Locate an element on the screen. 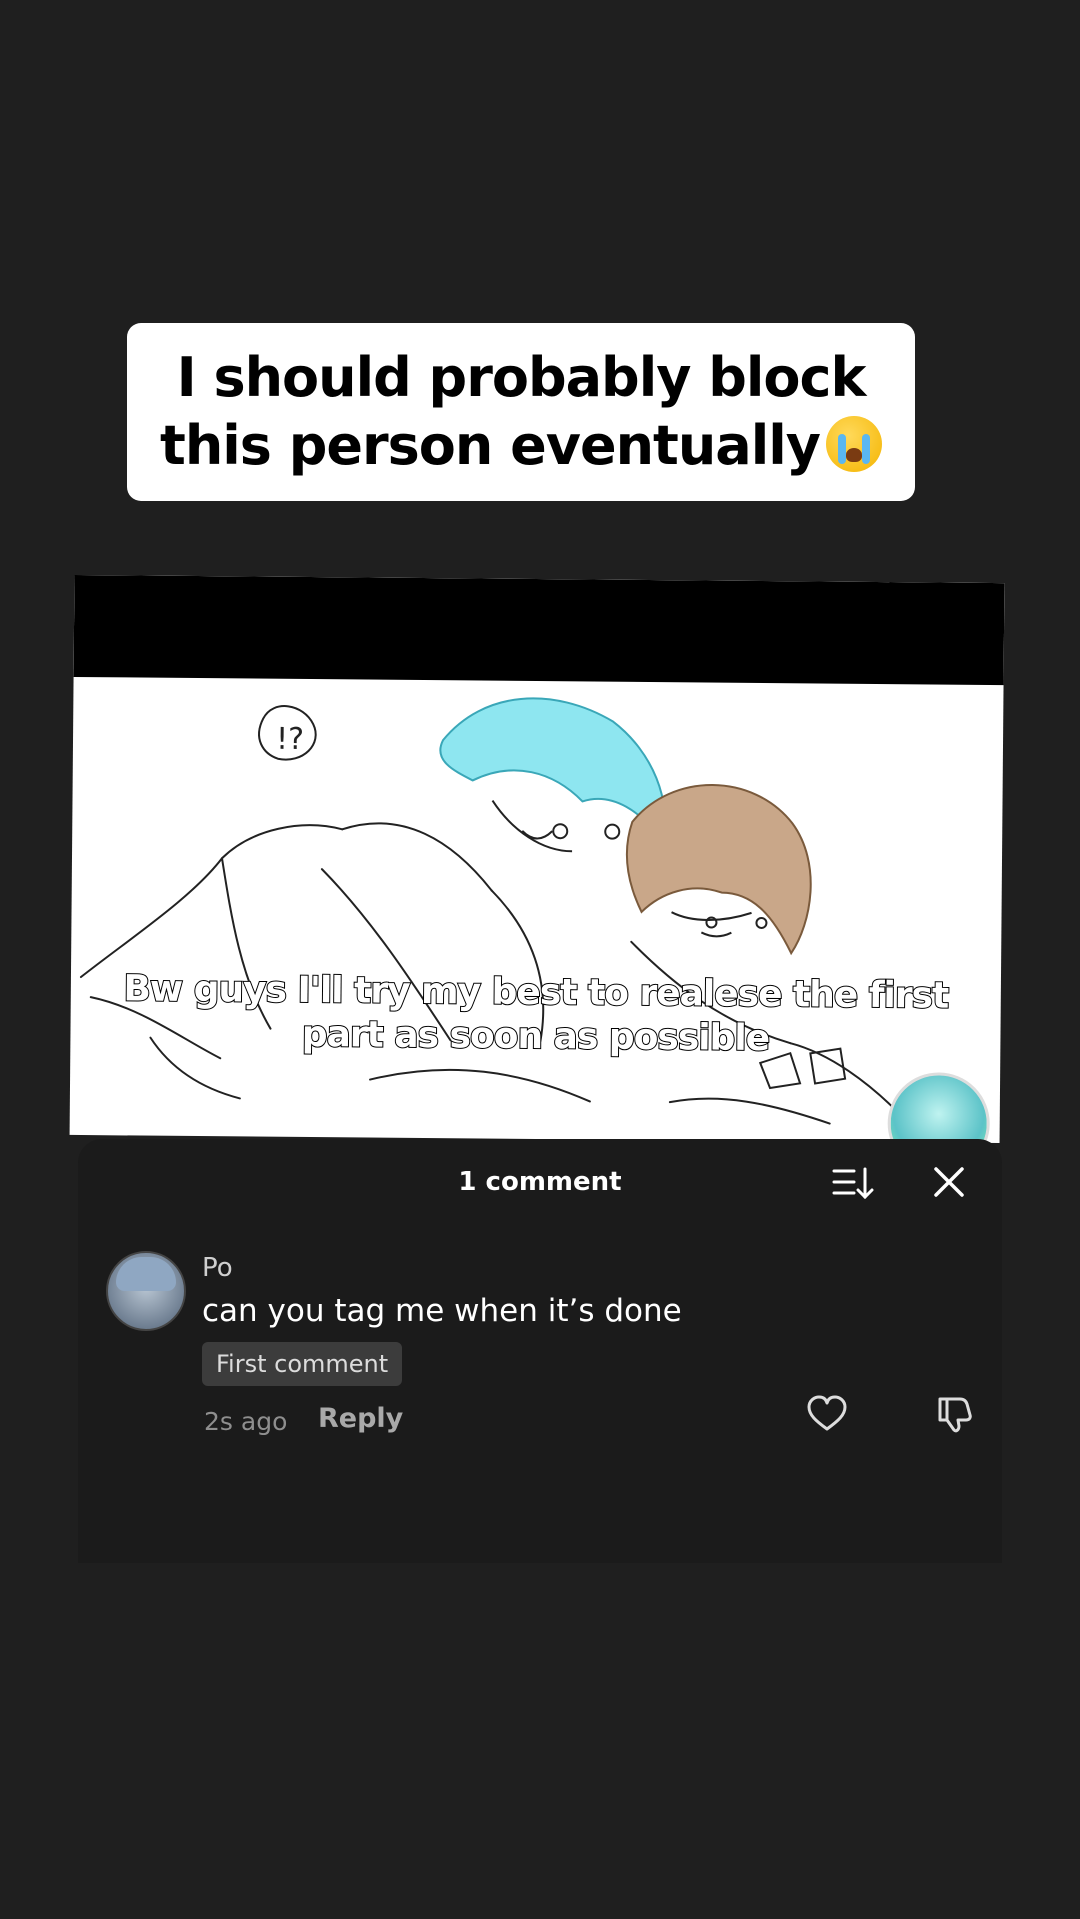 The width and height of the screenshot is (1080, 1919). caption-line-1: I should probably block is located at coordinates (521, 377).